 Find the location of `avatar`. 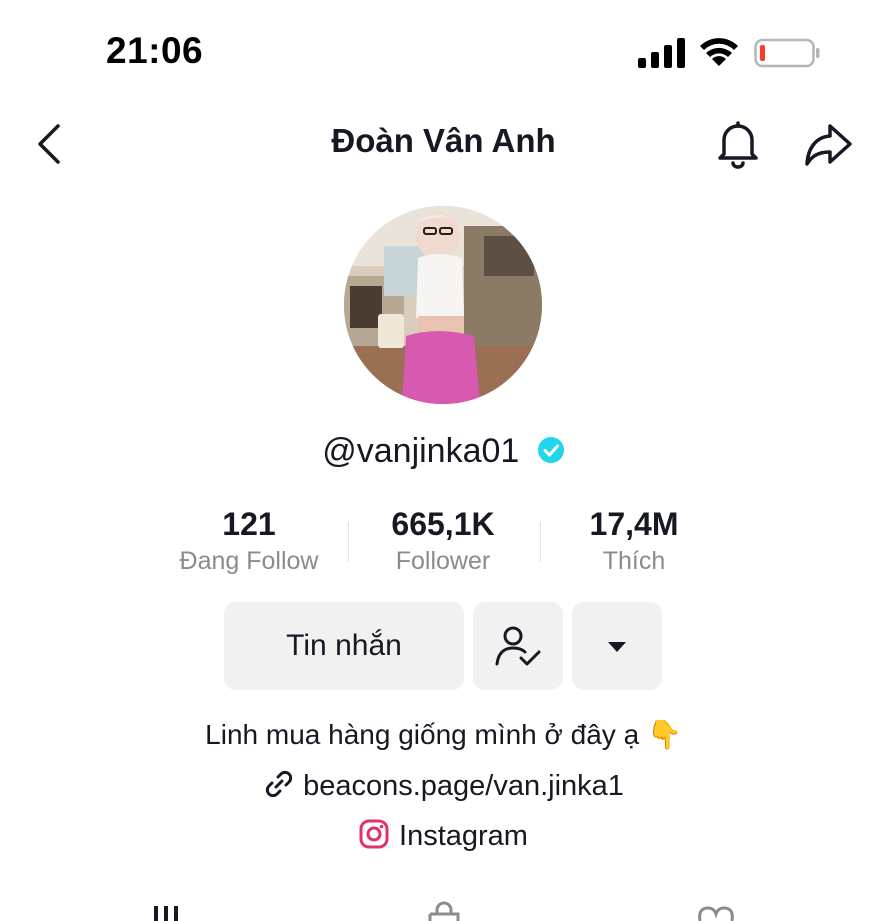

avatar is located at coordinates (443, 305).